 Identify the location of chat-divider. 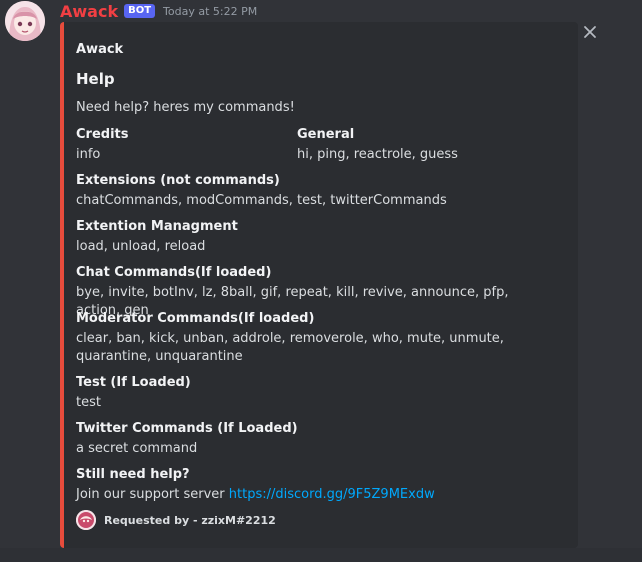
(321, 555).